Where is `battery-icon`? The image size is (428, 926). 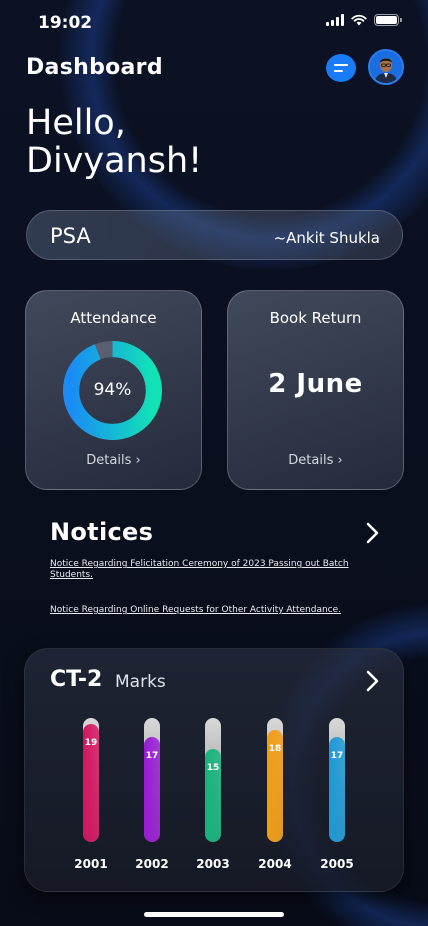
battery-icon is located at coordinates (388, 20).